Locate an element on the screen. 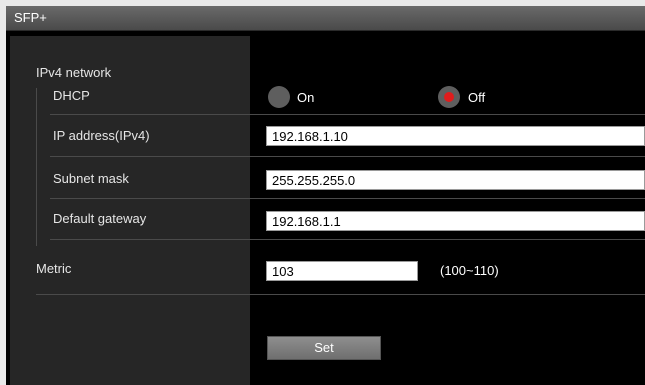  dhcp-label: DHCP is located at coordinates (71, 95).